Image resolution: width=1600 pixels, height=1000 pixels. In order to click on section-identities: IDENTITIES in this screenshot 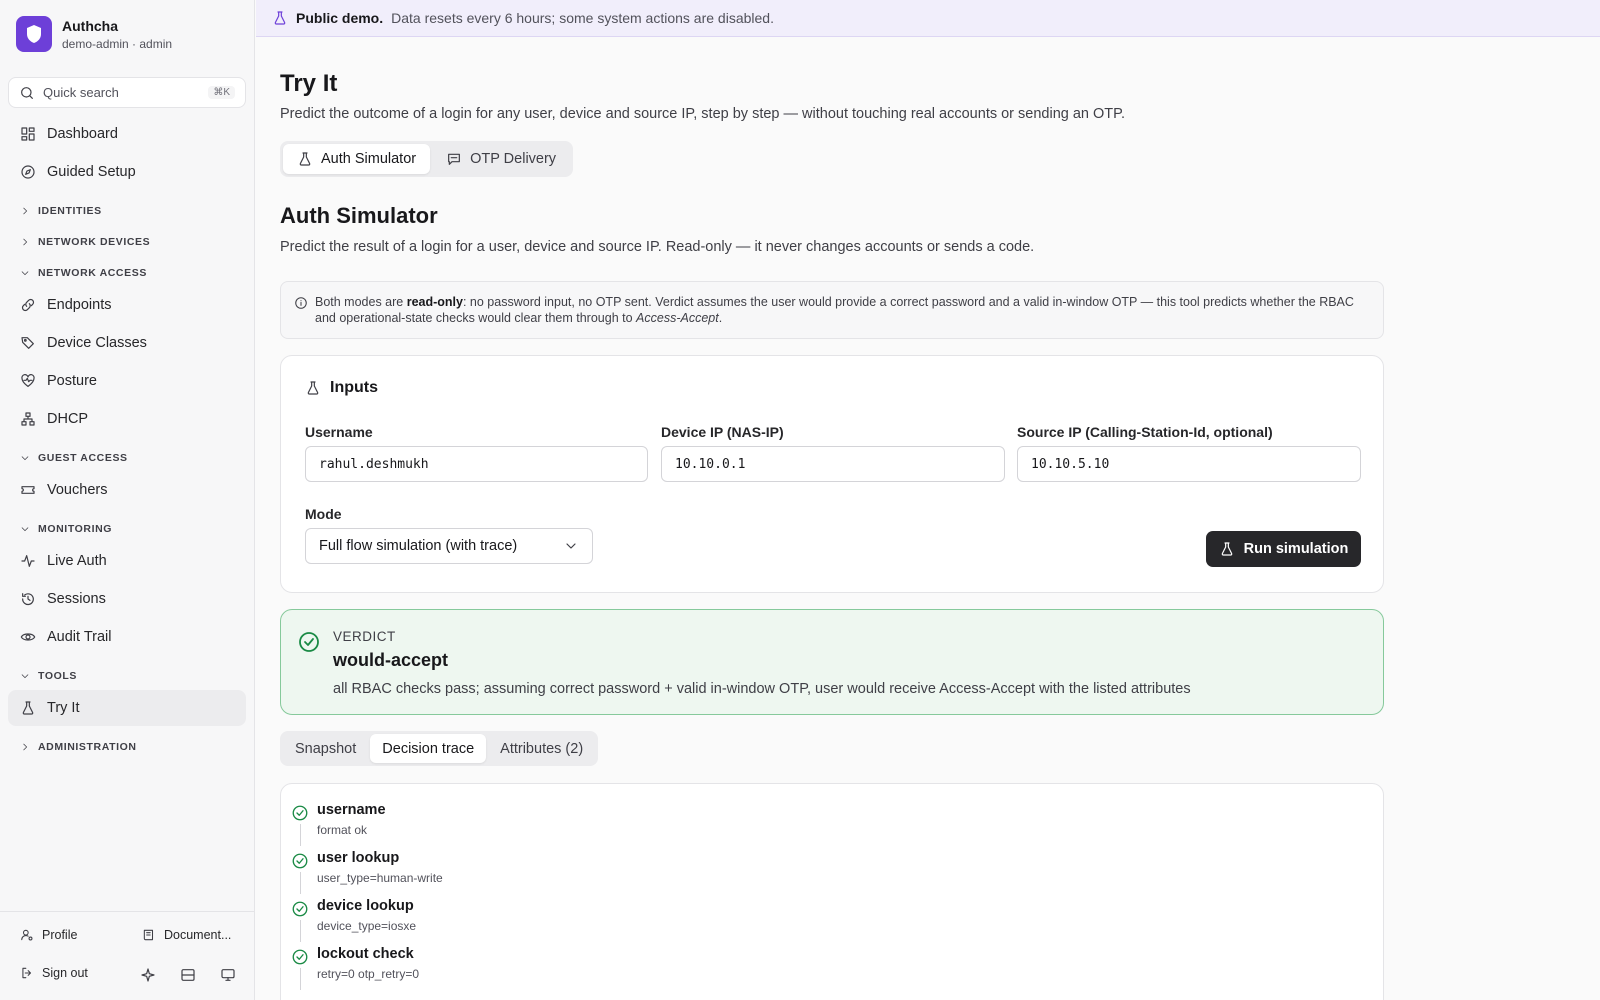, I will do `click(61, 211)`.